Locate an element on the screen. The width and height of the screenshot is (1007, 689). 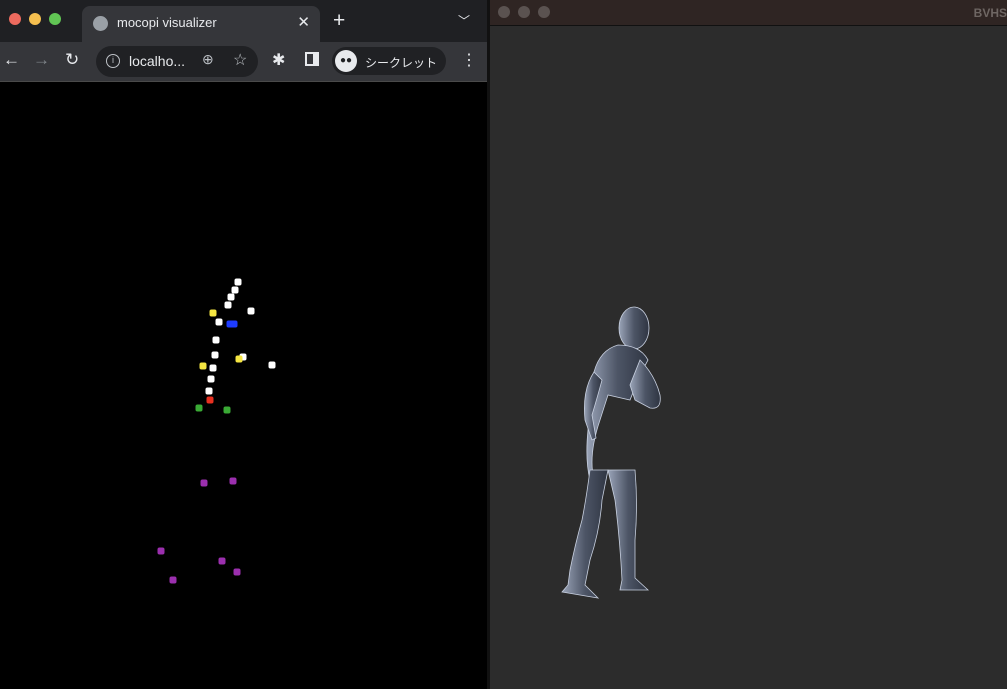
plus-icon: + is located at coordinates (339, 21).